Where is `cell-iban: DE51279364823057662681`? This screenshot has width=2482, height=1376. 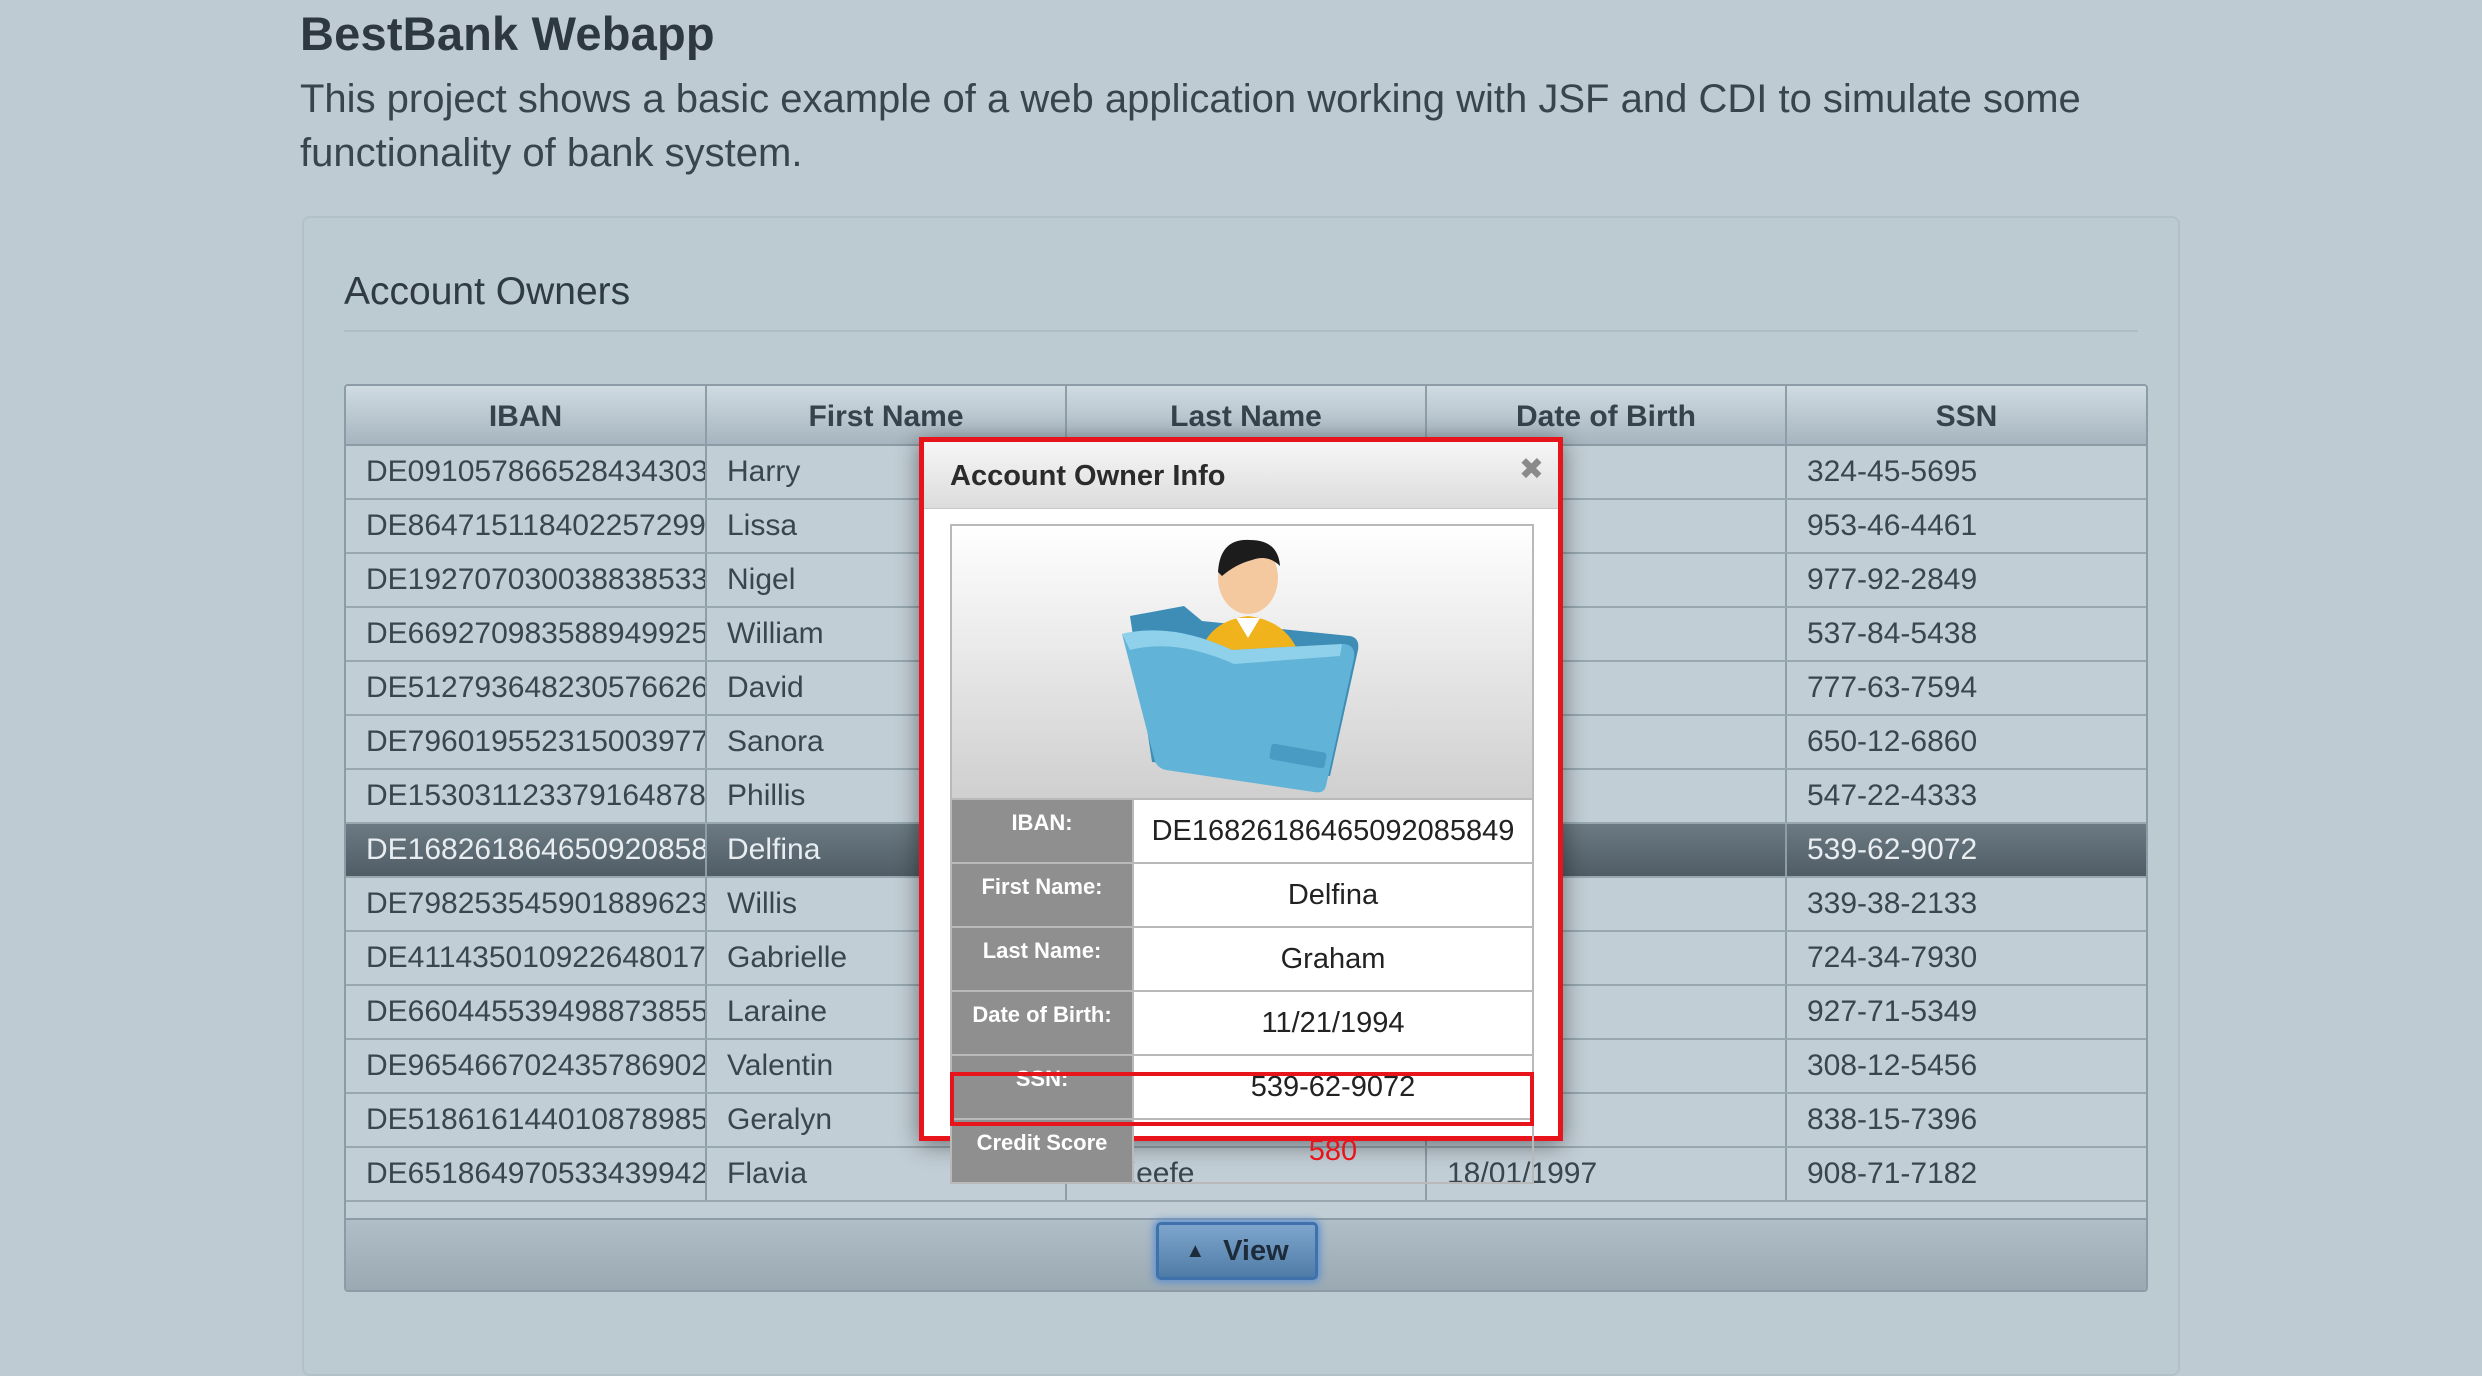
cell-iban: DE51279364823057662681 is located at coordinates (526, 688).